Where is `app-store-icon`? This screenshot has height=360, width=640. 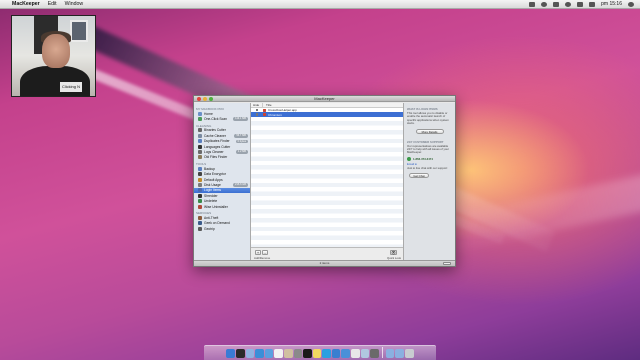 app-store-icon is located at coordinates (336, 353).